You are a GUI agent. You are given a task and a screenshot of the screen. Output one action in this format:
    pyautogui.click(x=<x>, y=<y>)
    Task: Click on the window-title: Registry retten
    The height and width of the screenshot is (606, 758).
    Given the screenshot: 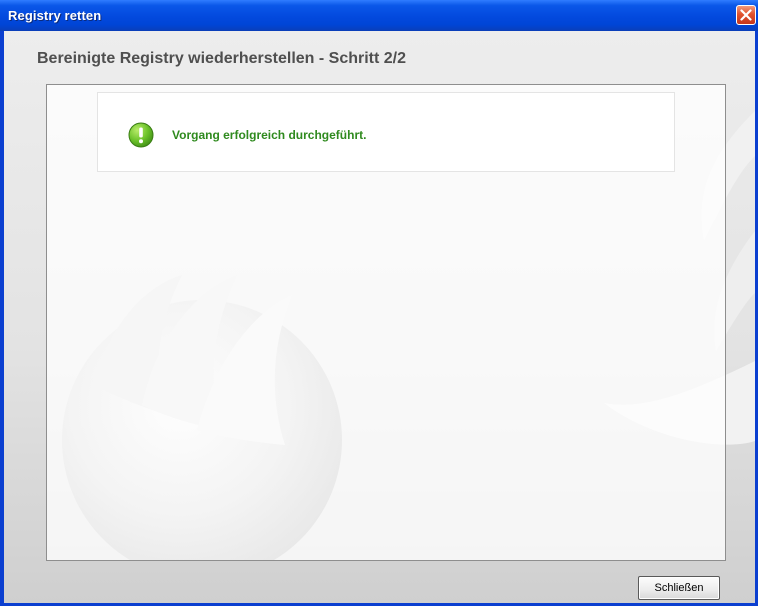 What is the action you would take?
    pyautogui.click(x=55, y=15)
    